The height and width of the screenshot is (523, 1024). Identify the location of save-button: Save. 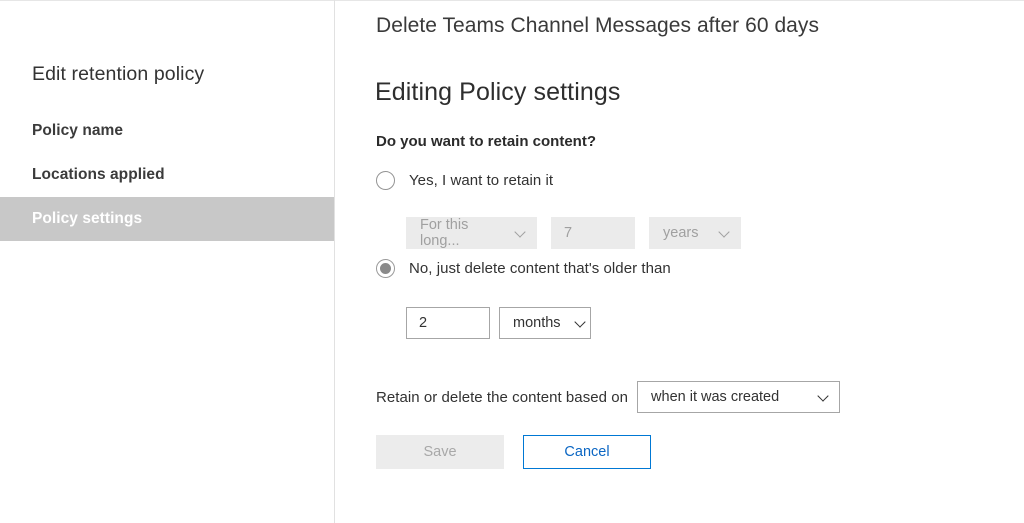
(440, 452).